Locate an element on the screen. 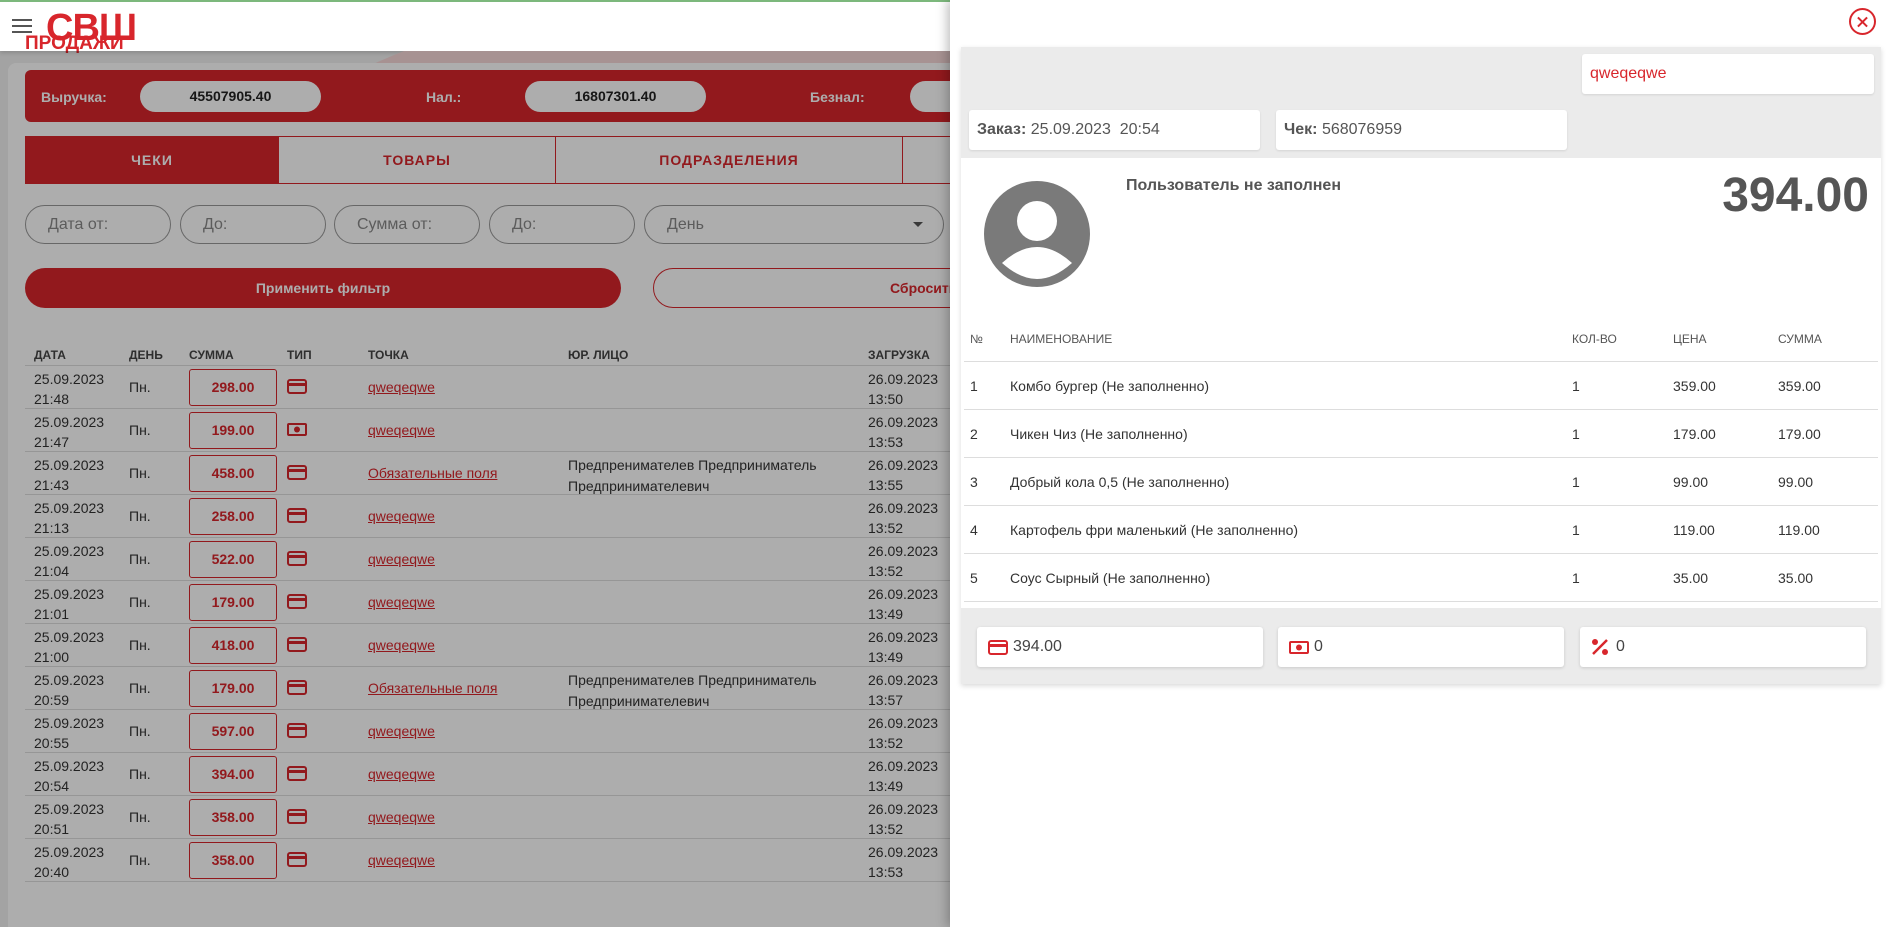 The image size is (1893, 927). discount: 0 is located at coordinates (1723, 647).